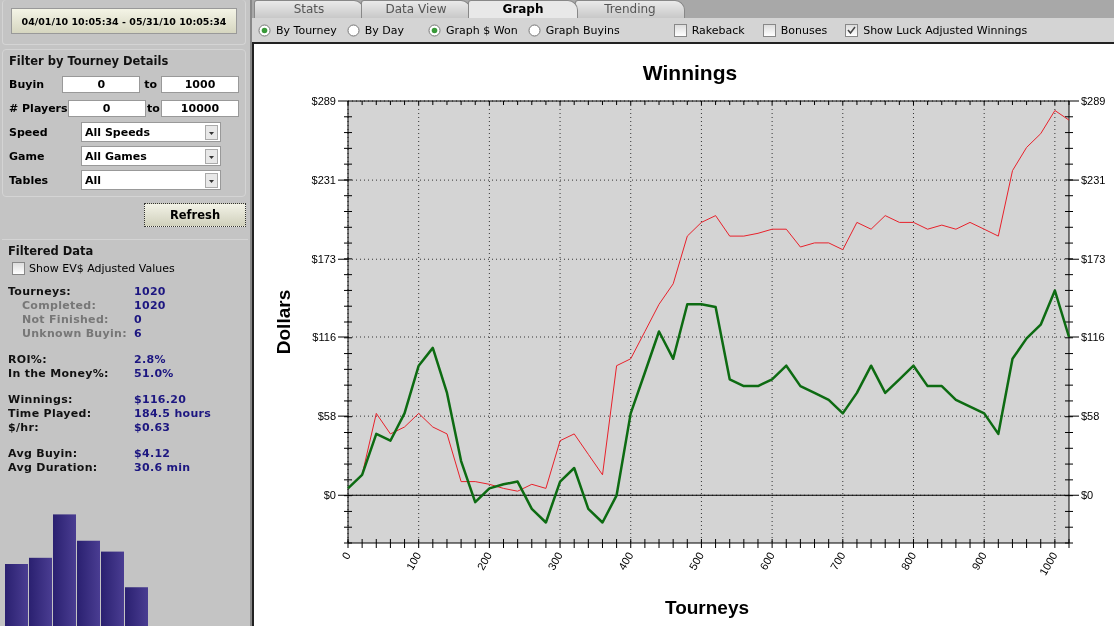 Image resolution: width=1114 pixels, height=626 pixels. What do you see at coordinates (707, 607) in the screenshot?
I see `x-axis-title: Tourneys` at bounding box center [707, 607].